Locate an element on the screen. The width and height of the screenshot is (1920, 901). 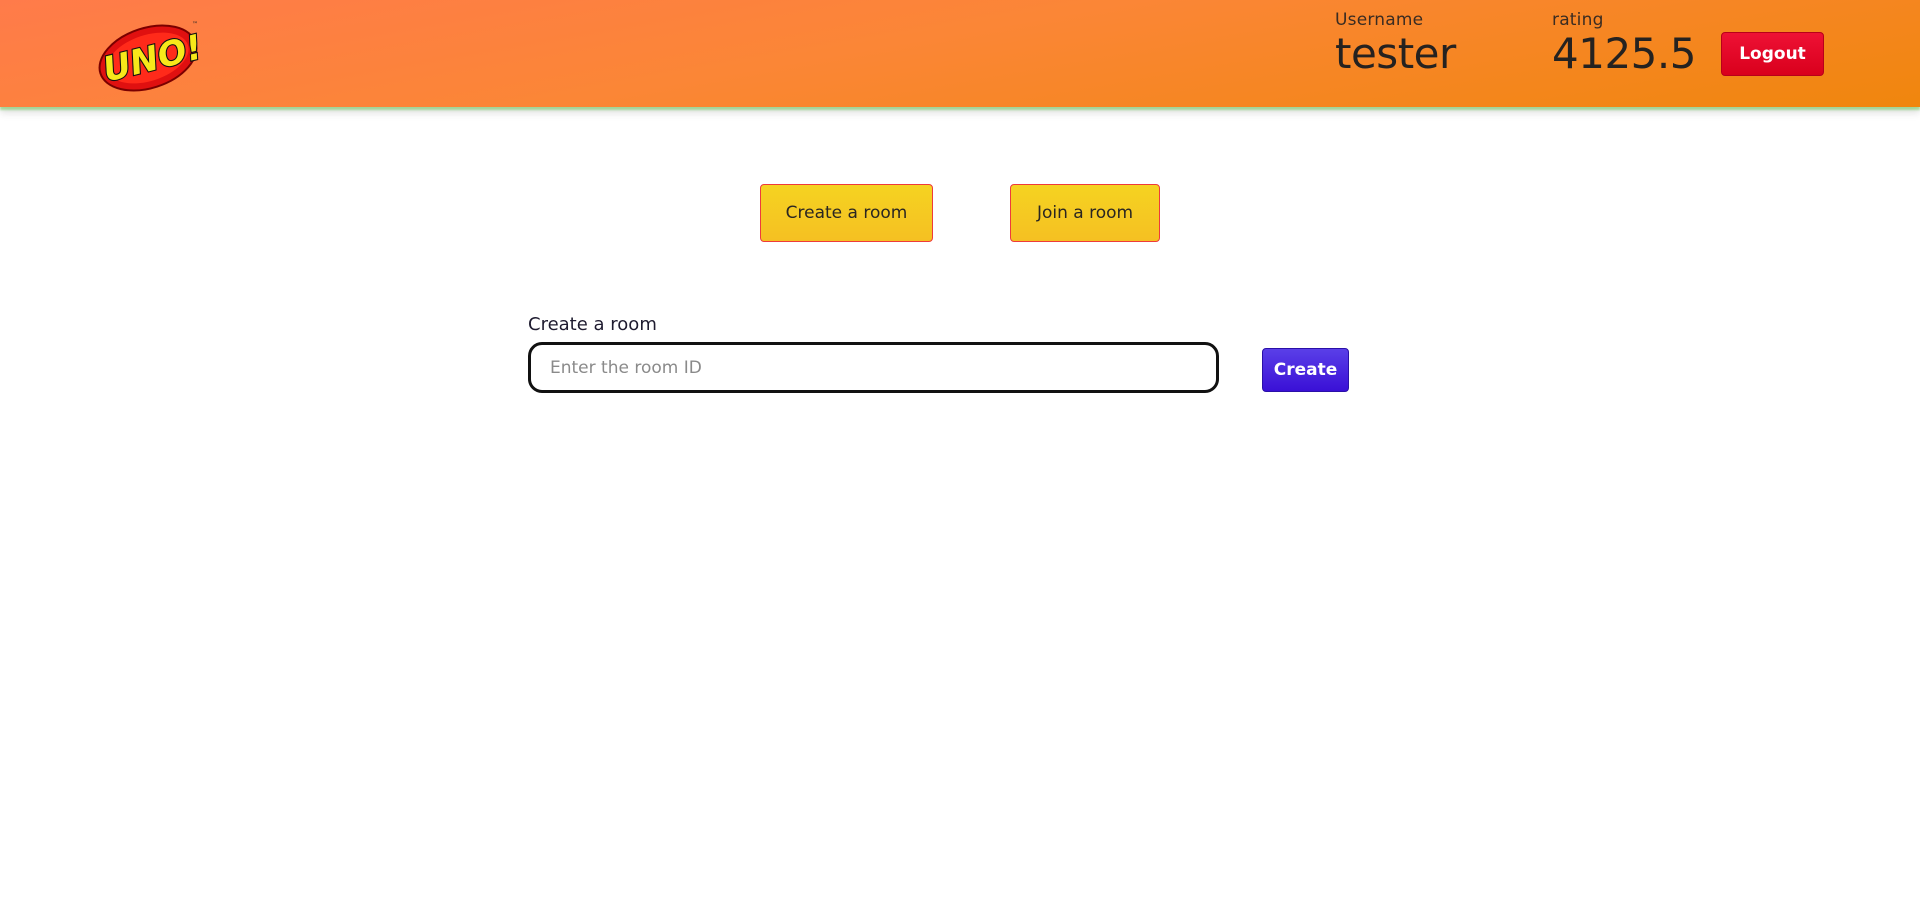
logout-button: Logout is located at coordinates (1772, 54).